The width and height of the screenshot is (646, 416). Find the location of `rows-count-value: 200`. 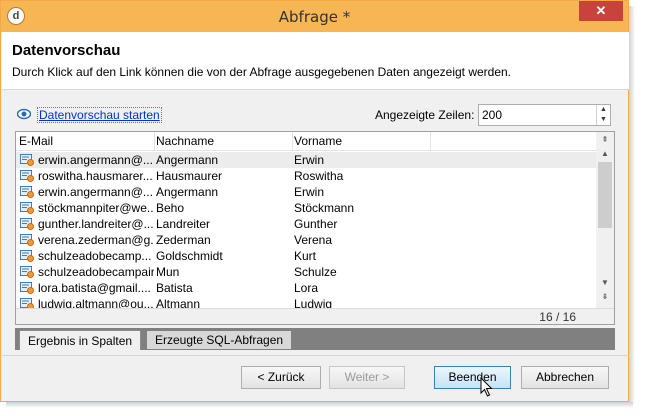

rows-count-value: 200 is located at coordinates (492, 115).